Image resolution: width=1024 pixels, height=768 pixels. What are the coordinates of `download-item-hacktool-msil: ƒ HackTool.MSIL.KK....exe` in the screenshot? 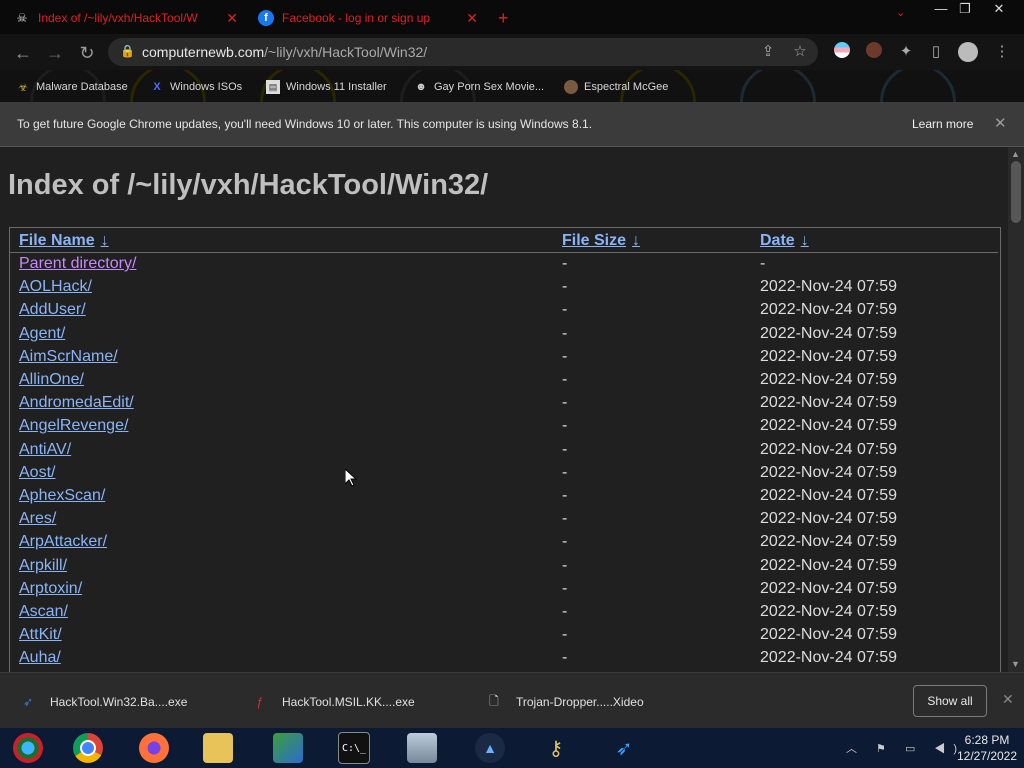 It's located at (333, 702).